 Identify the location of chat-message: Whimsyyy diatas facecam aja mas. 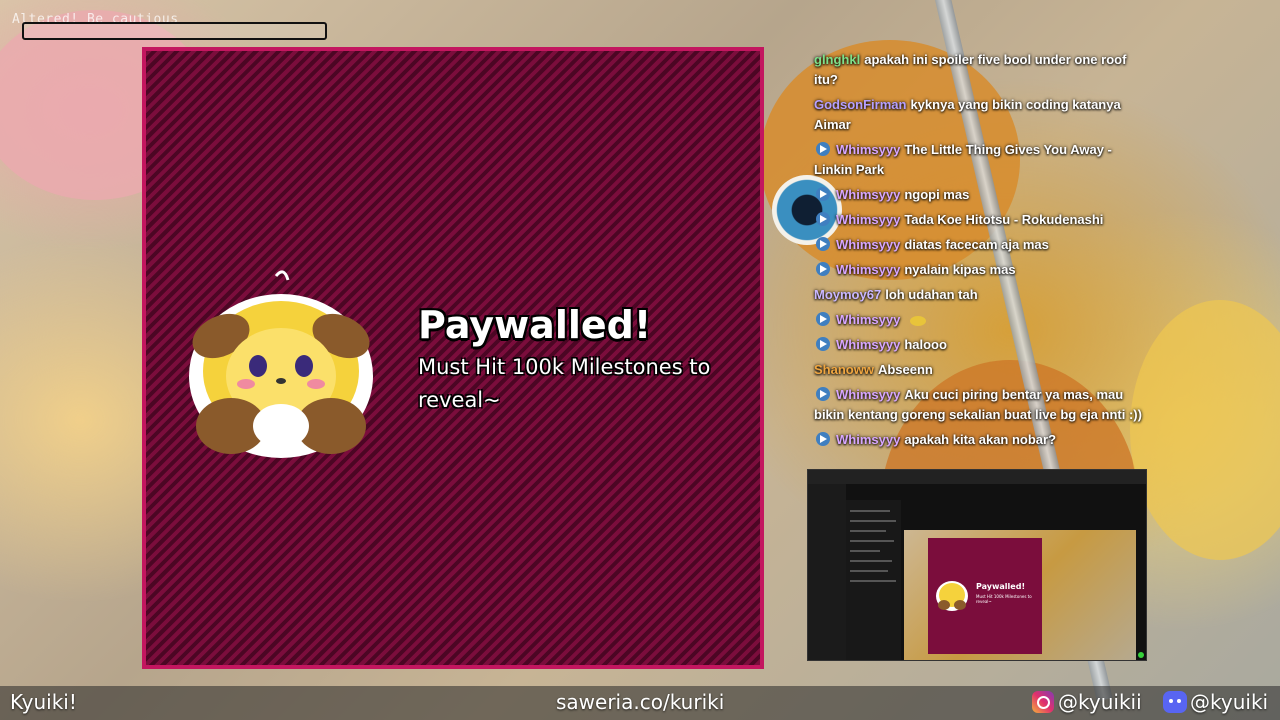
(979, 245).